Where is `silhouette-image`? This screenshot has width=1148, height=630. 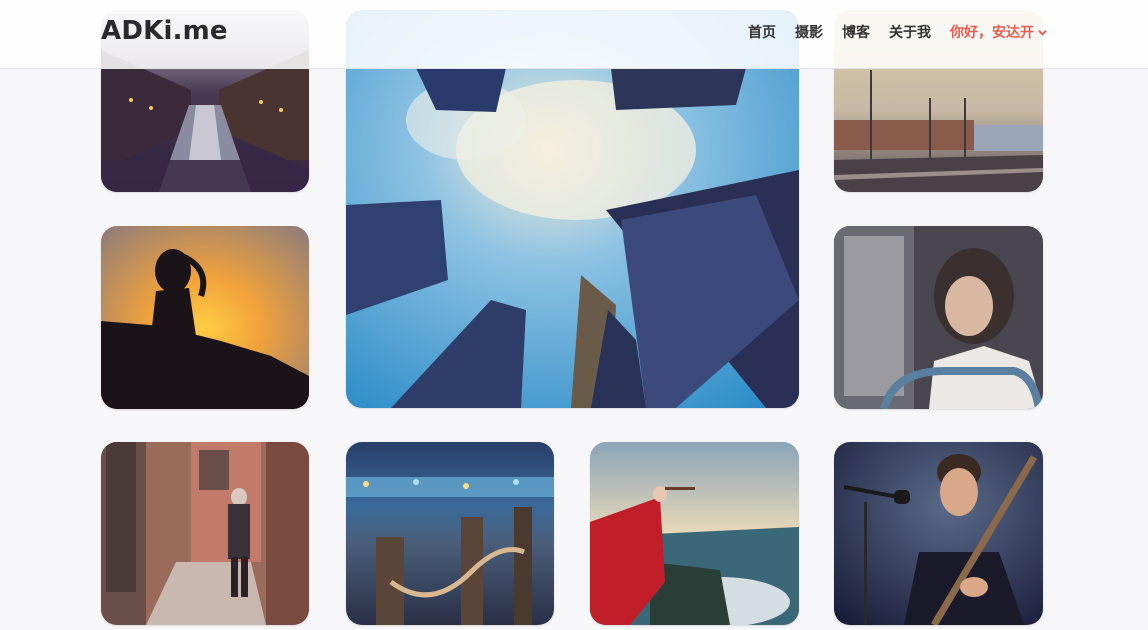
silhouette-image is located at coordinates (205, 317).